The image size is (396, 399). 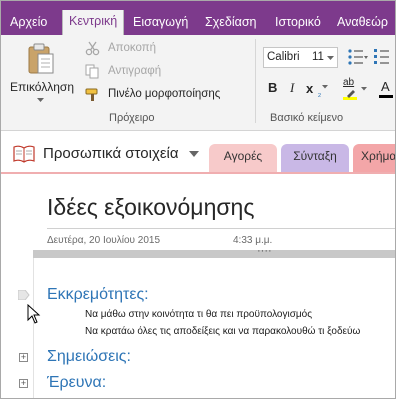 What do you see at coordinates (319, 93) in the screenshot?
I see `subscript-mark: ₂` at bounding box center [319, 93].